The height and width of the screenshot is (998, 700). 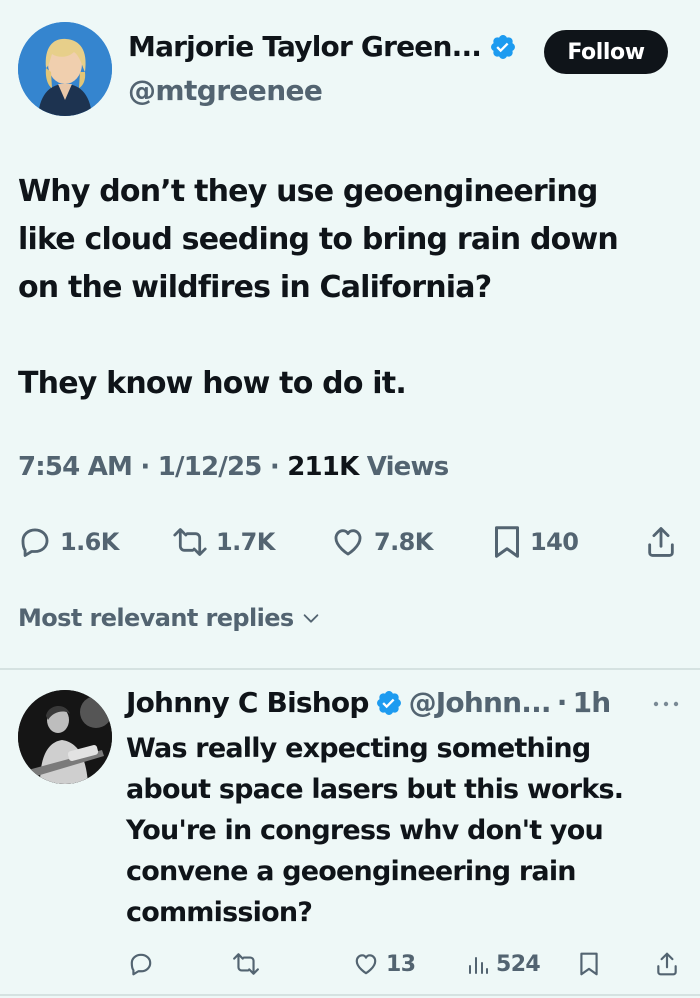 I want to click on reply-actions: 13 524, so click(x=350, y=964).